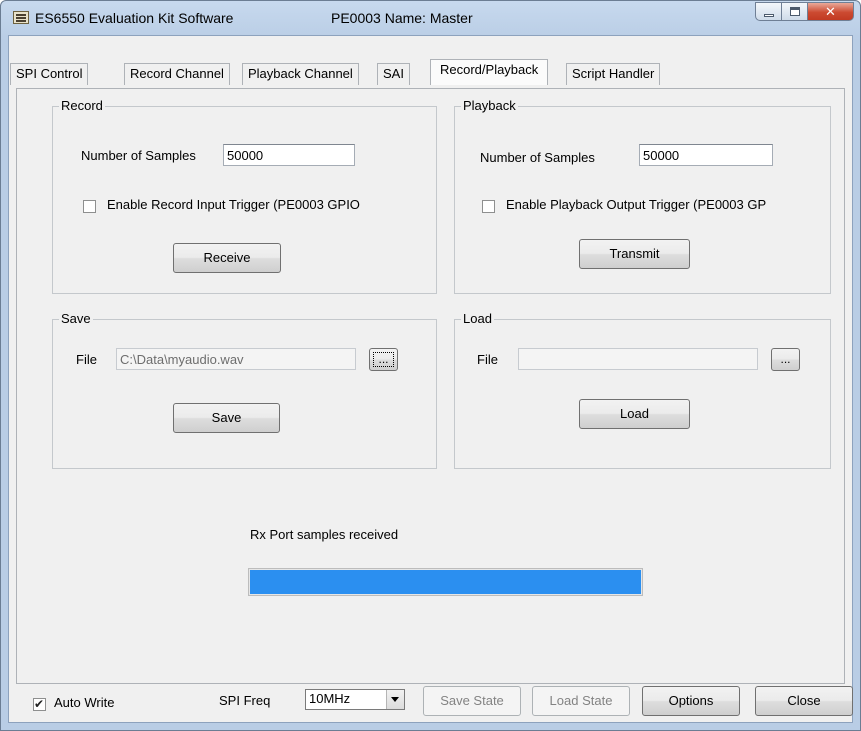 This screenshot has width=861, height=731. What do you see at coordinates (402, 18) in the screenshot?
I see `device-title: PE0003 Name: Master` at bounding box center [402, 18].